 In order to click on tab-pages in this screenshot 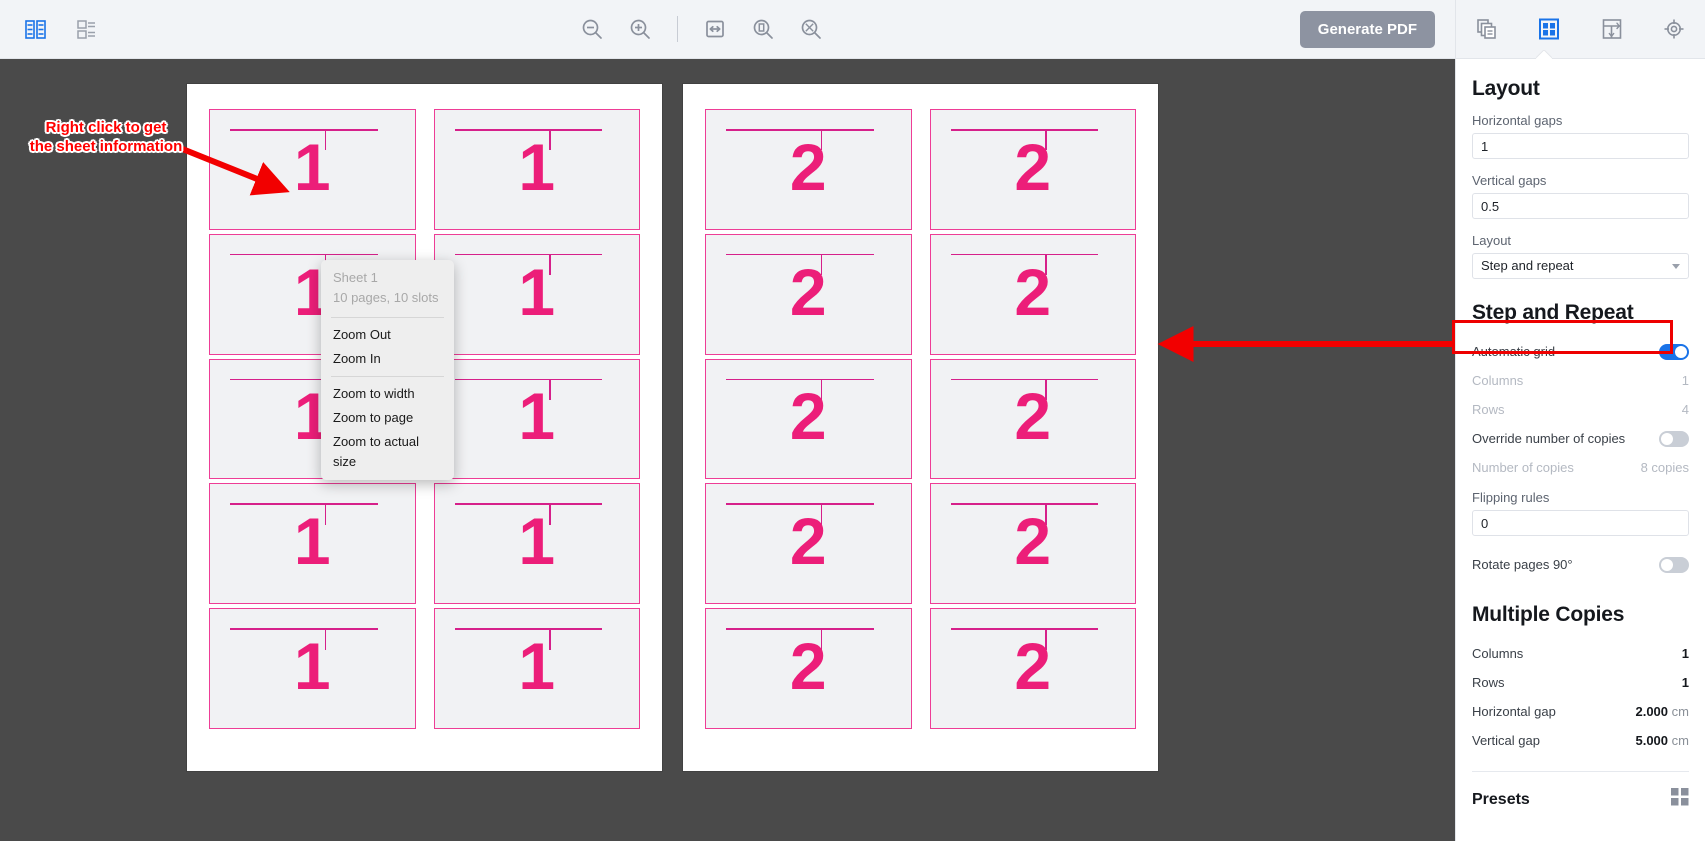, I will do `click(1487, 29)`.